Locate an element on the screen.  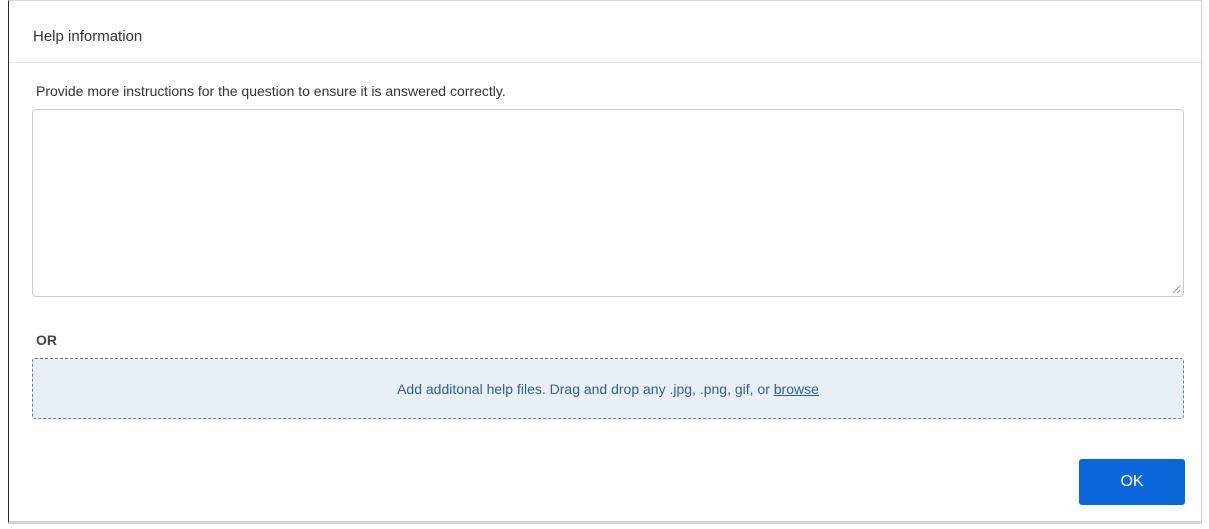
dialog-title: Help information is located at coordinates (88, 36).